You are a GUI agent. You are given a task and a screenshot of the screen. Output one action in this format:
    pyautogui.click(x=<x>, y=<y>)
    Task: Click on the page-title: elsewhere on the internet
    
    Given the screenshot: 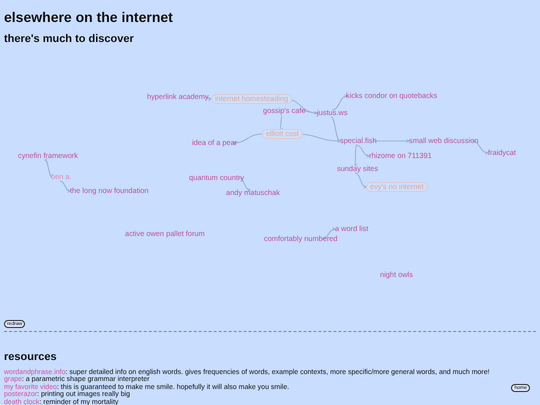 What is the action you would take?
    pyautogui.click(x=89, y=17)
    